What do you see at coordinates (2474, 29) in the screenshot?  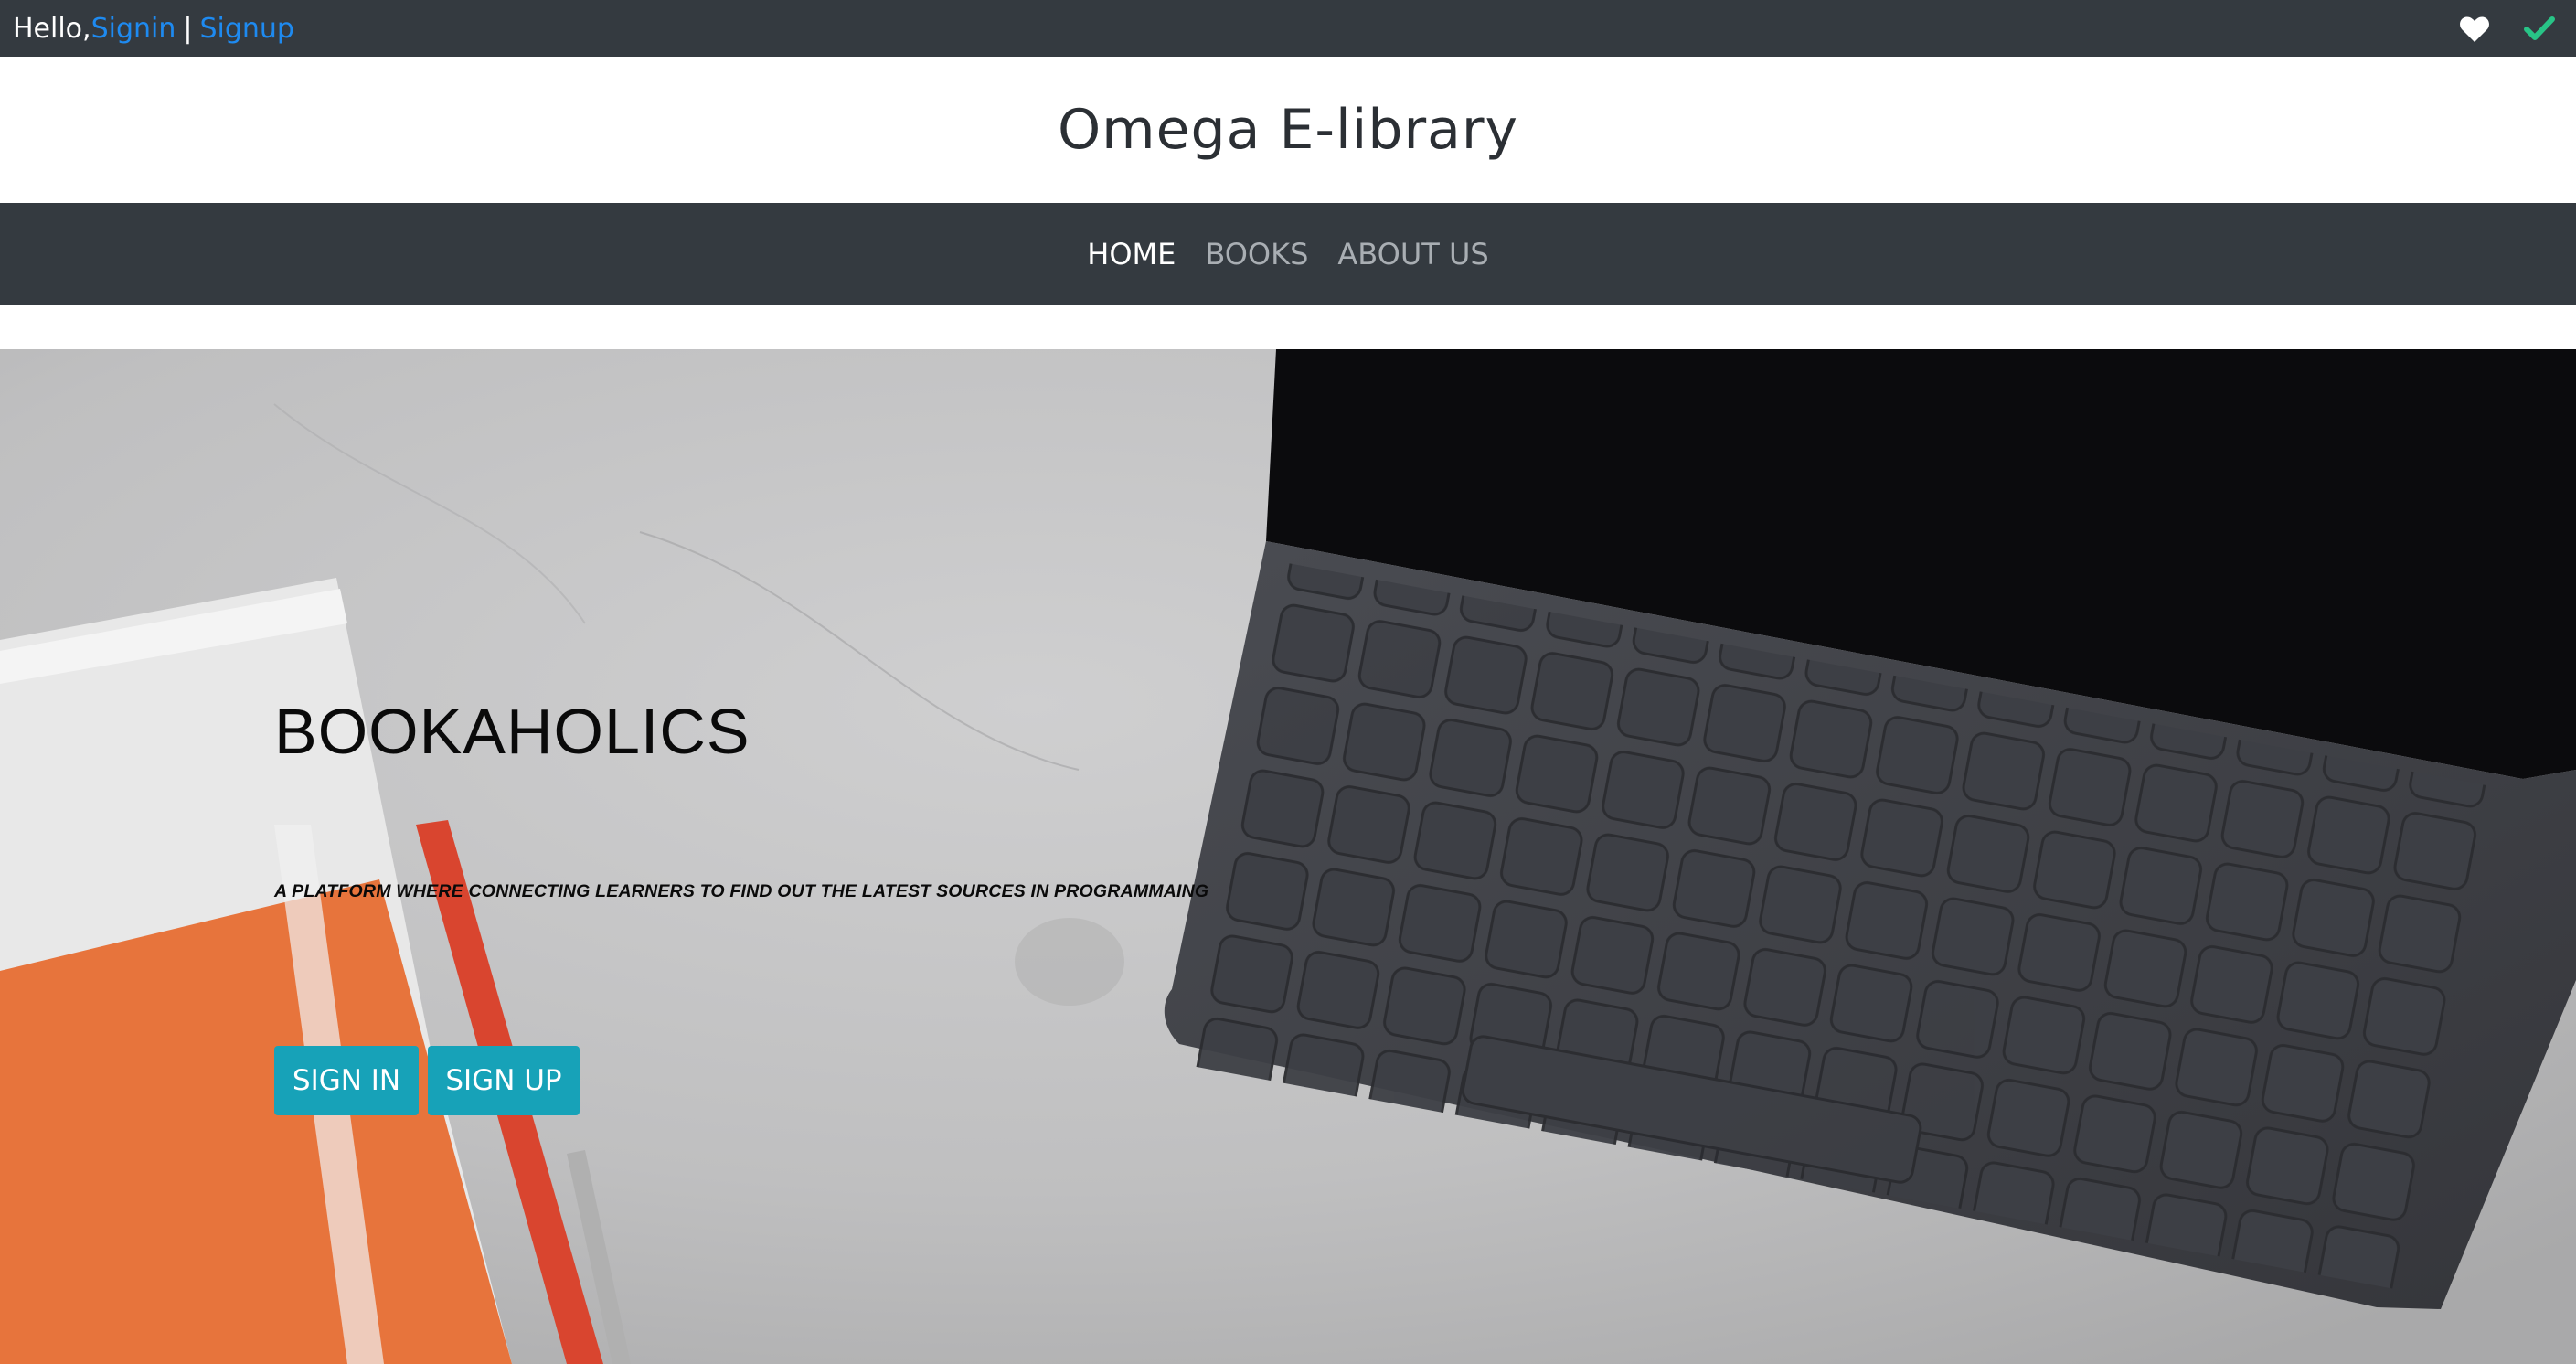 I see `heart-icon` at bounding box center [2474, 29].